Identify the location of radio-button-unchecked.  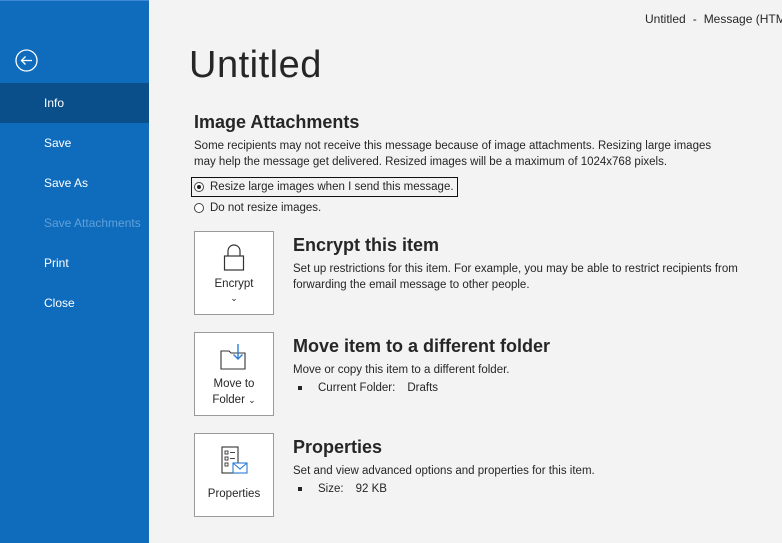
(199, 208).